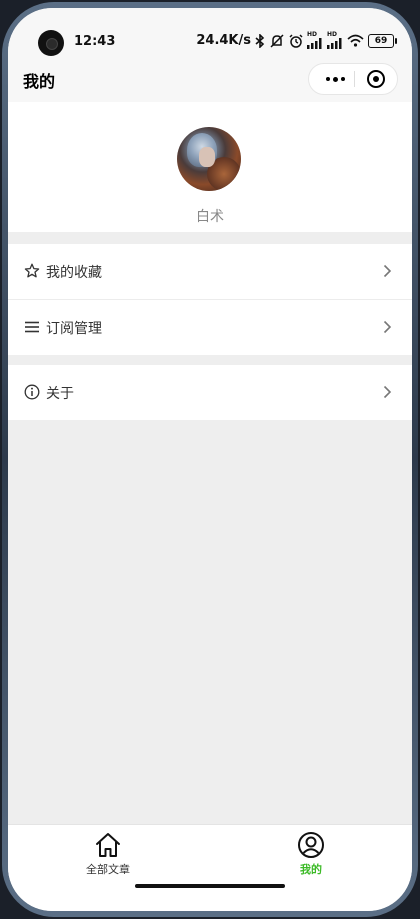 The width and height of the screenshot is (420, 919). I want to click on status-icons: 24.4K/s HD HD 69, so click(296, 40).